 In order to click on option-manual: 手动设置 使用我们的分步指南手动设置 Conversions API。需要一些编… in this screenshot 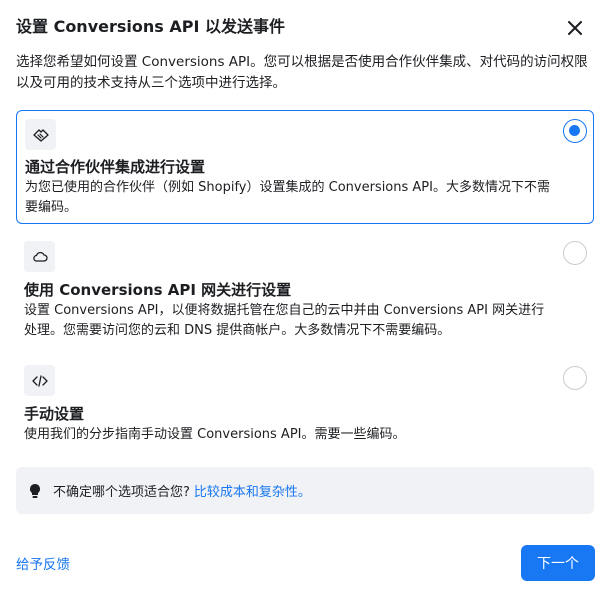, I will do `click(305, 404)`.